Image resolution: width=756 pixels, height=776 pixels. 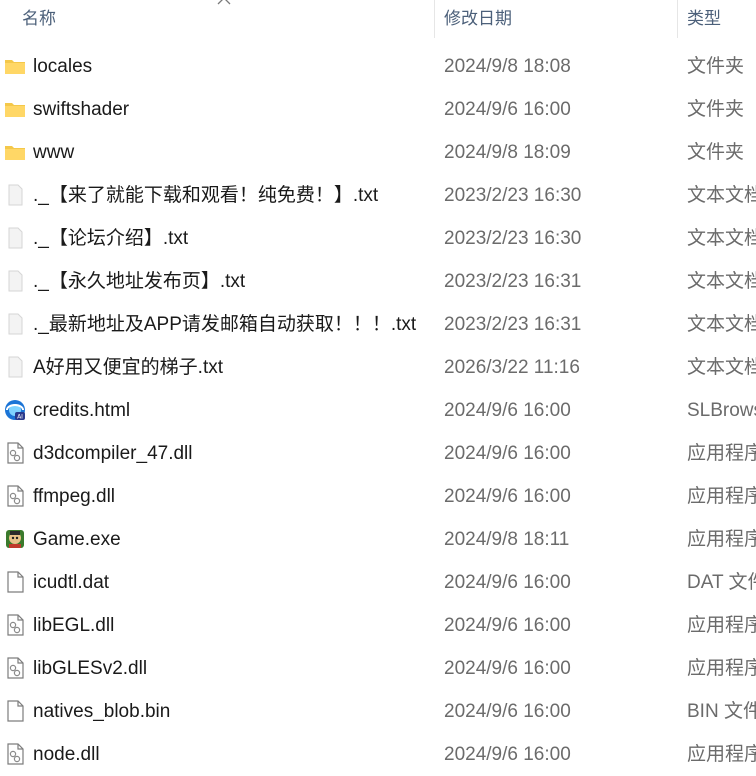 What do you see at coordinates (15, 539) in the screenshot?
I see `game-exe-icon` at bounding box center [15, 539].